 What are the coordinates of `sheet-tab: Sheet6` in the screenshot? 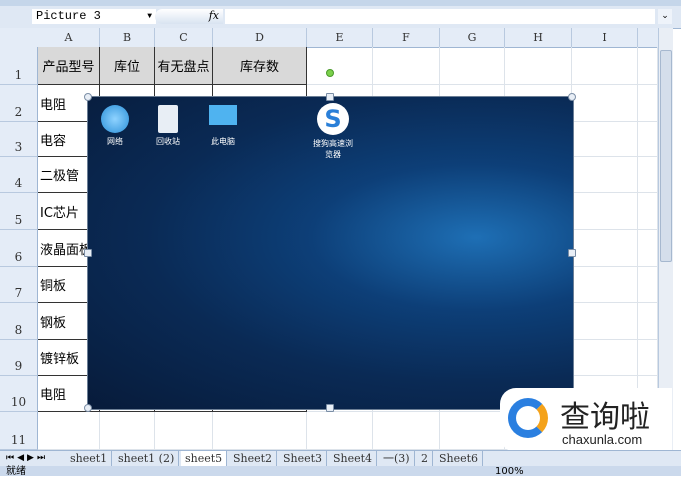 It's located at (459, 458).